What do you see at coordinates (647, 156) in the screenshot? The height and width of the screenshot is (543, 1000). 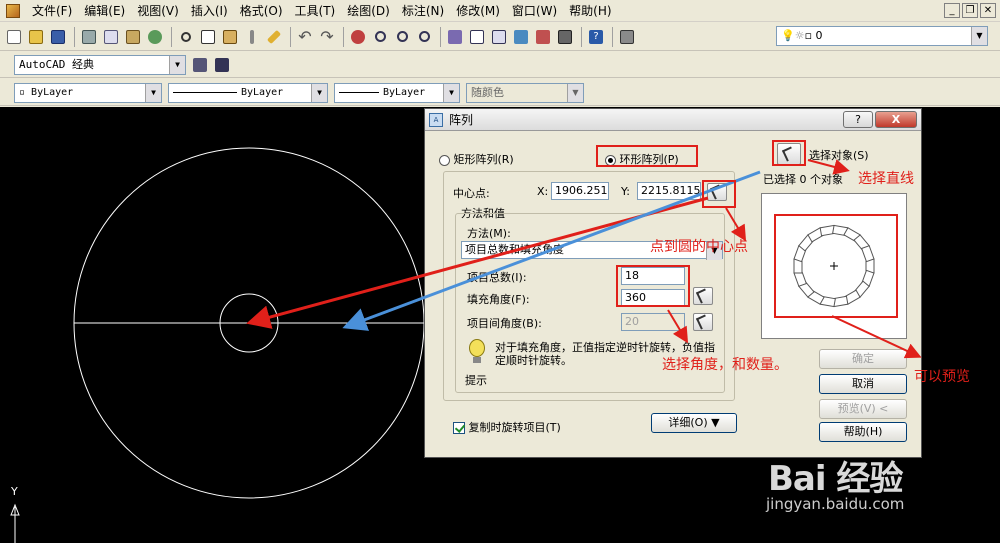 I see `highlight-polar-radio` at bounding box center [647, 156].